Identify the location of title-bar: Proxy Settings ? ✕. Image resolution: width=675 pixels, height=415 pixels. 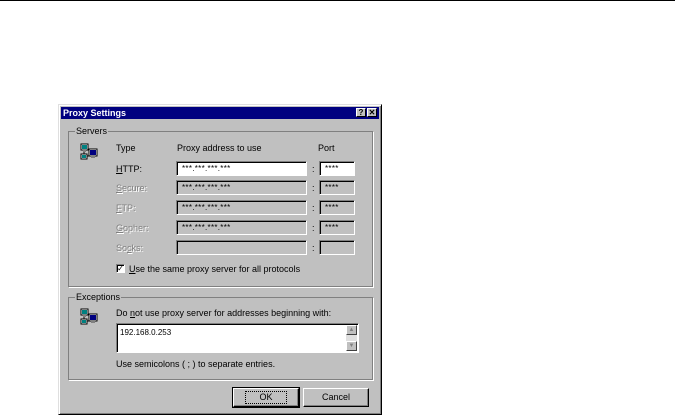
(220, 113).